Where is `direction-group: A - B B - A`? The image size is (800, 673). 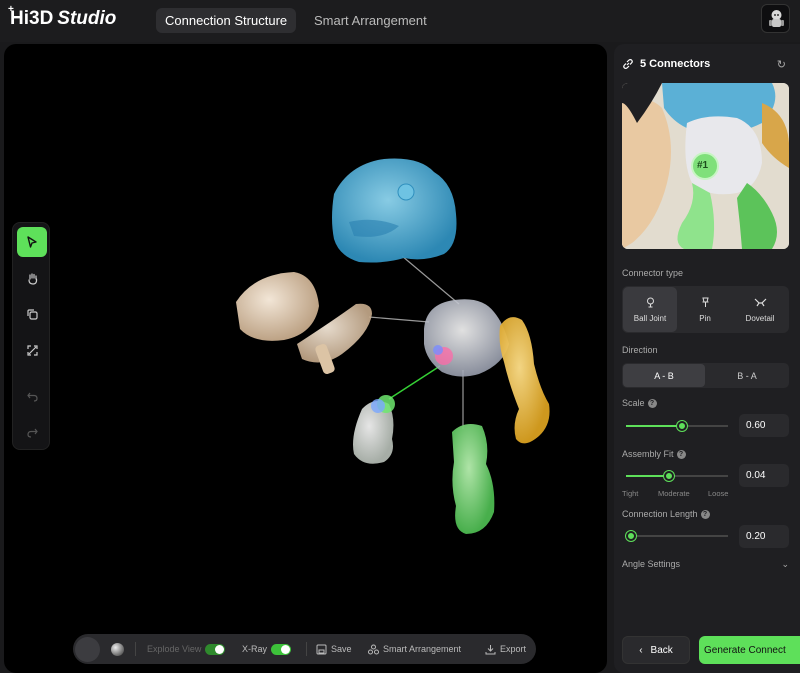 direction-group: A - B B - A is located at coordinates (705, 375).